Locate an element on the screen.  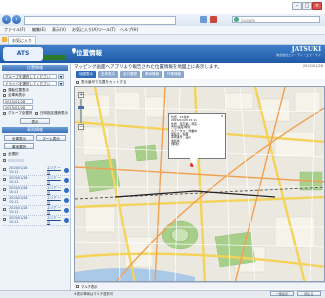
tab-all-vehicles: 全車表示 is located at coordinates (19, 138).